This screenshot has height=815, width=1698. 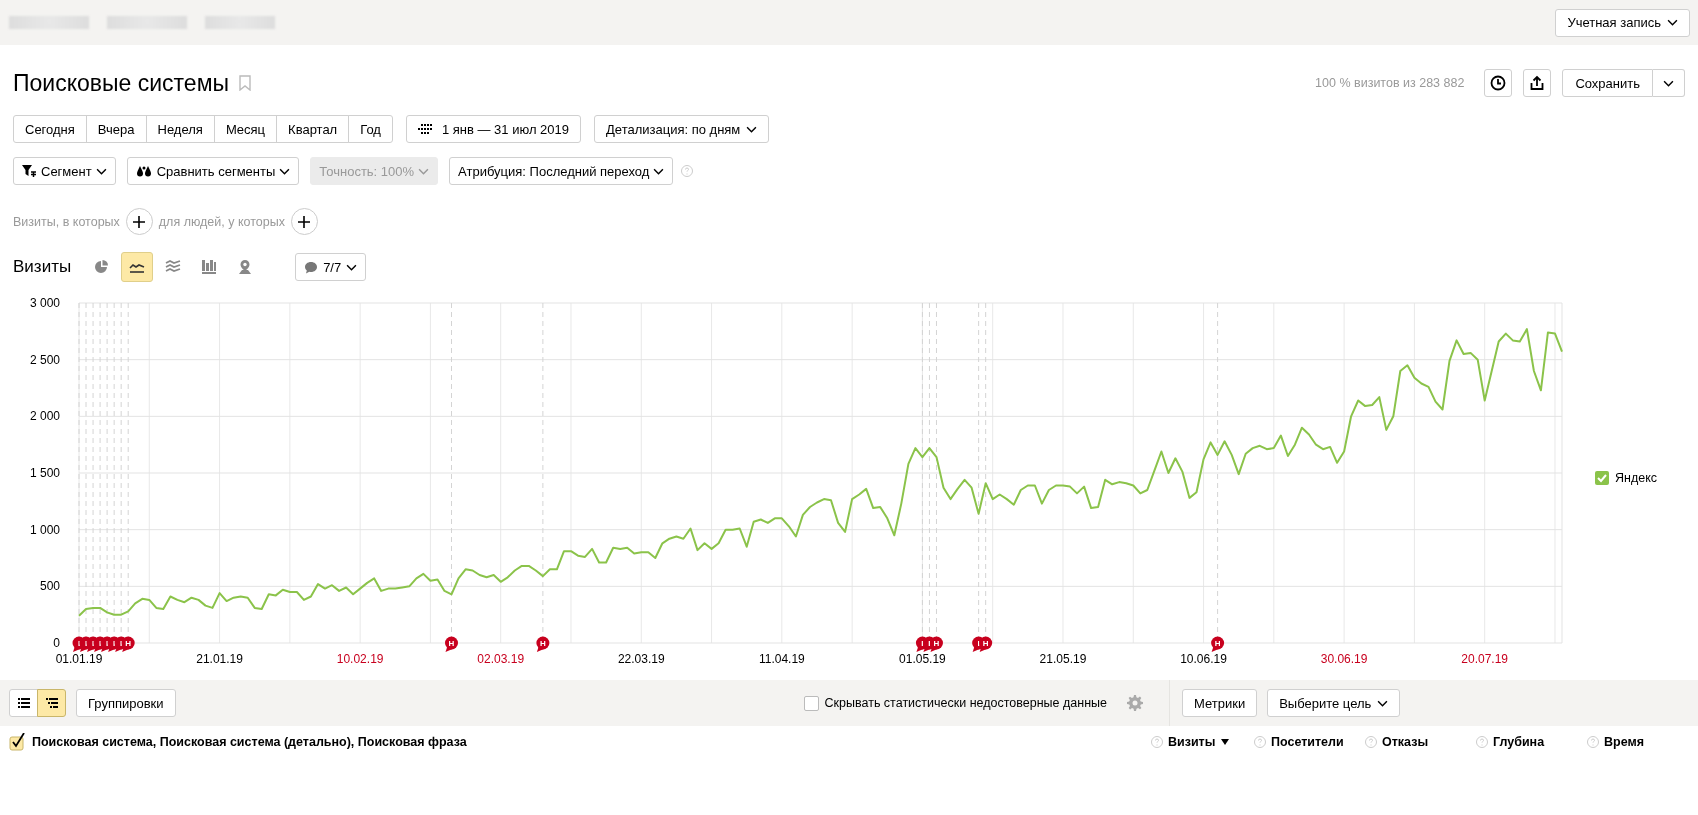 I want to click on column-header: Визиты, so click(x=1199, y=742).